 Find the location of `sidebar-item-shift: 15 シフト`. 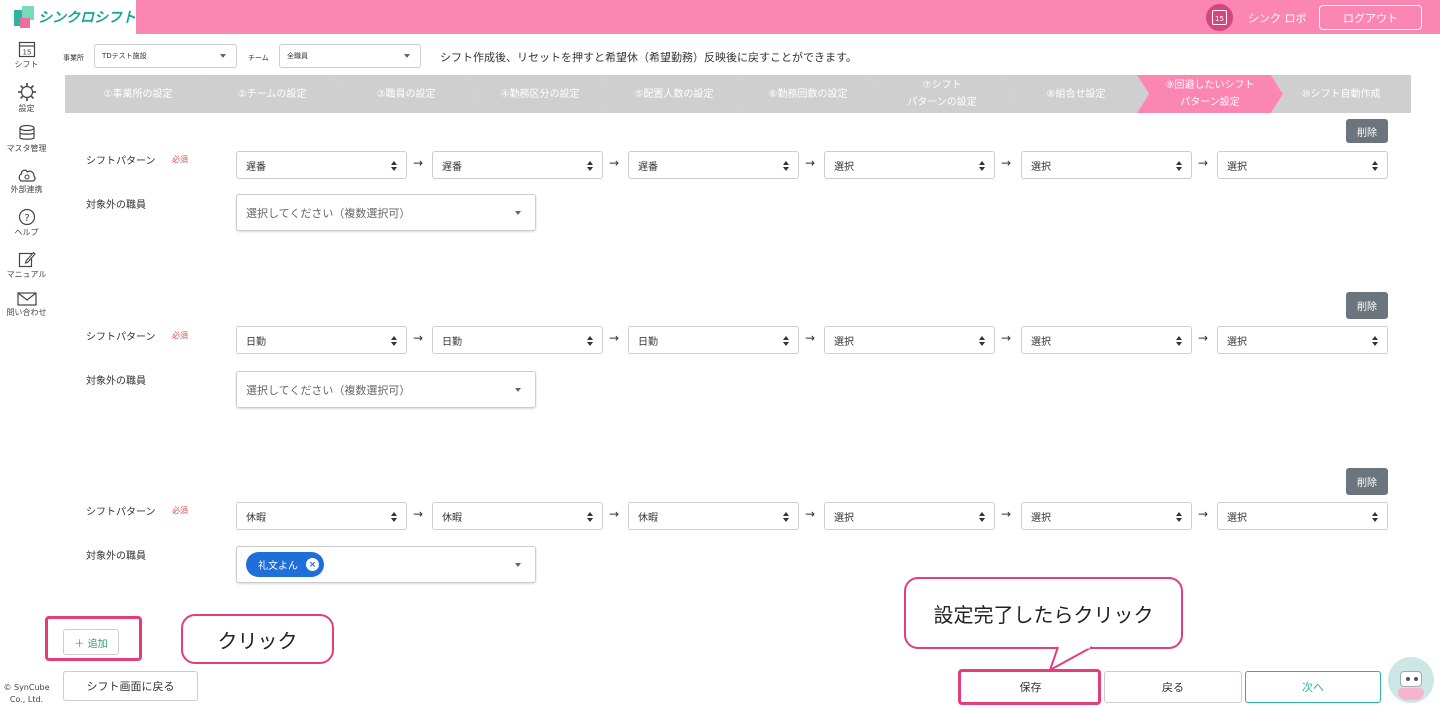

sidebar-item-shift: 15 シフト is located at coordinates (26, 55).